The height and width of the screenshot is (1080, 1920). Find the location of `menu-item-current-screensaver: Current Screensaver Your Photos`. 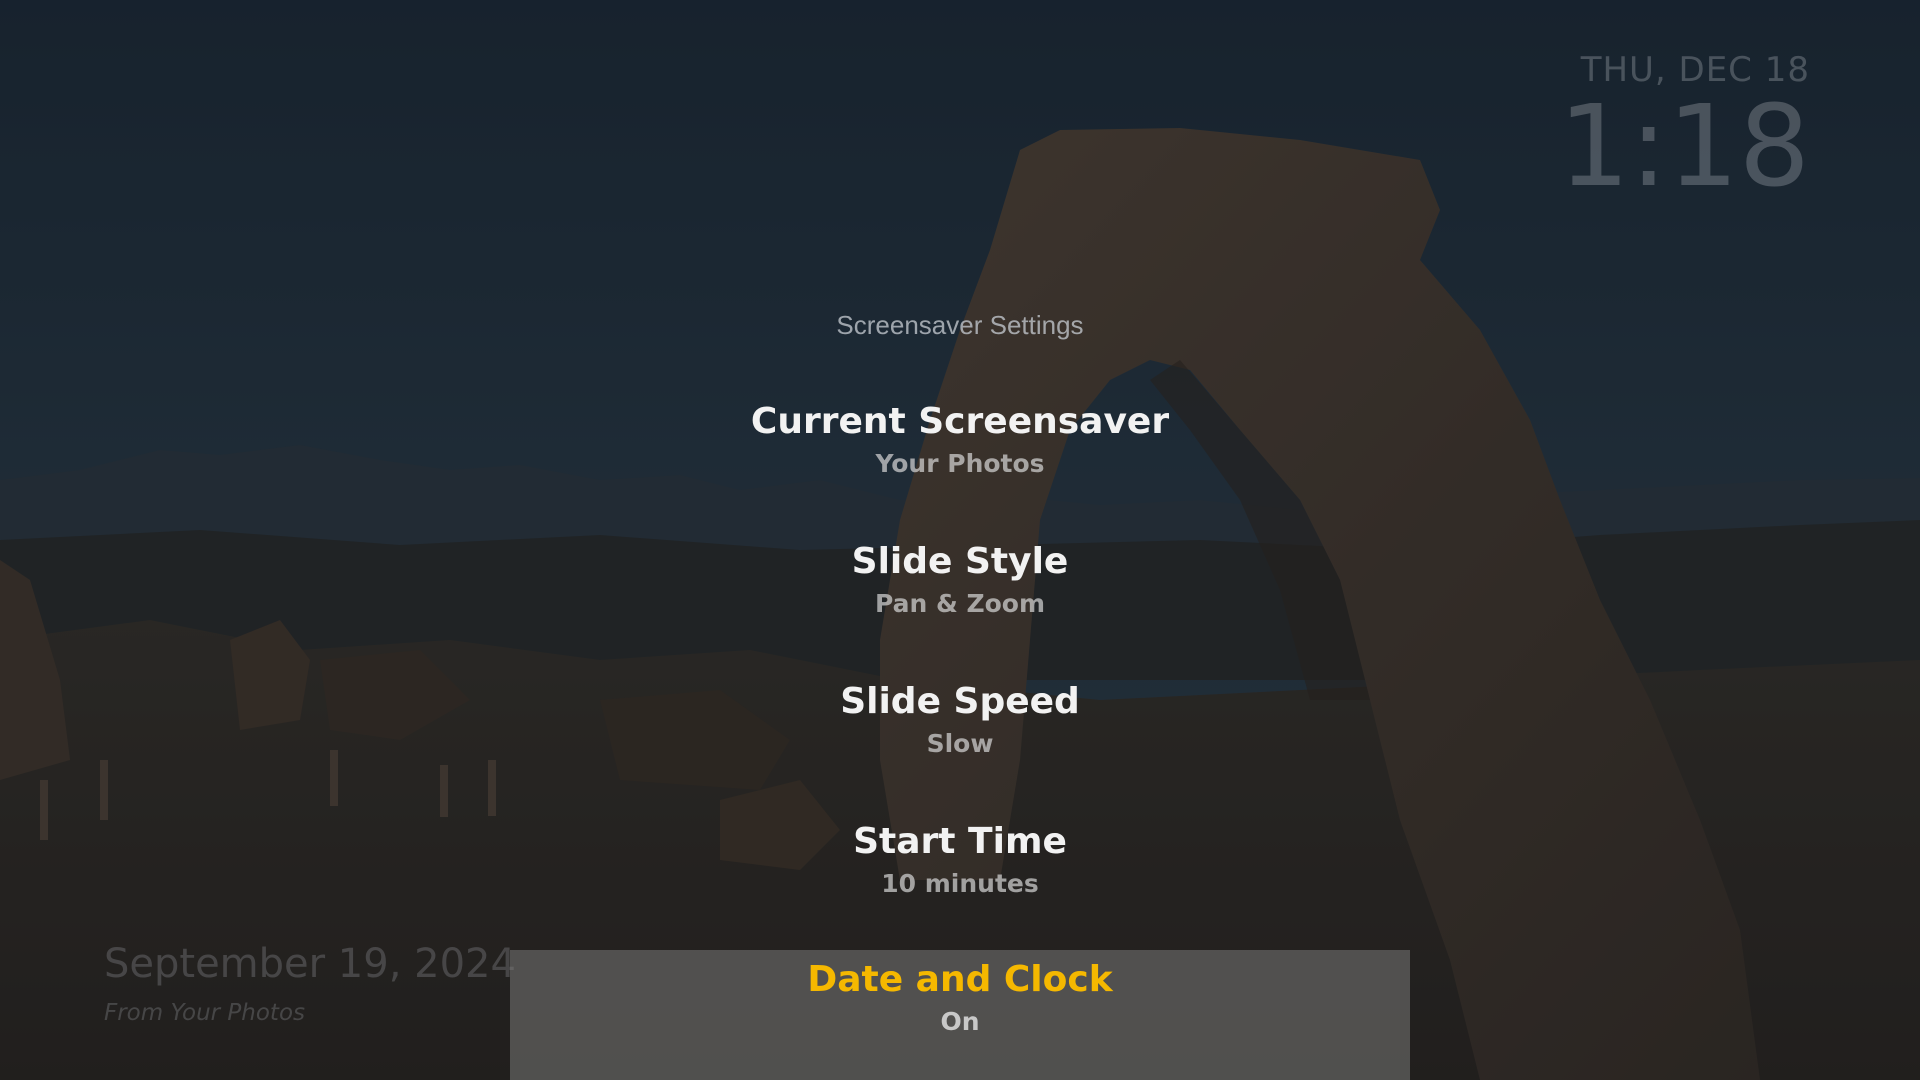

menu-item-current-screensaver: Current Screensaver Your Photos is located at coordinates (960, 462).